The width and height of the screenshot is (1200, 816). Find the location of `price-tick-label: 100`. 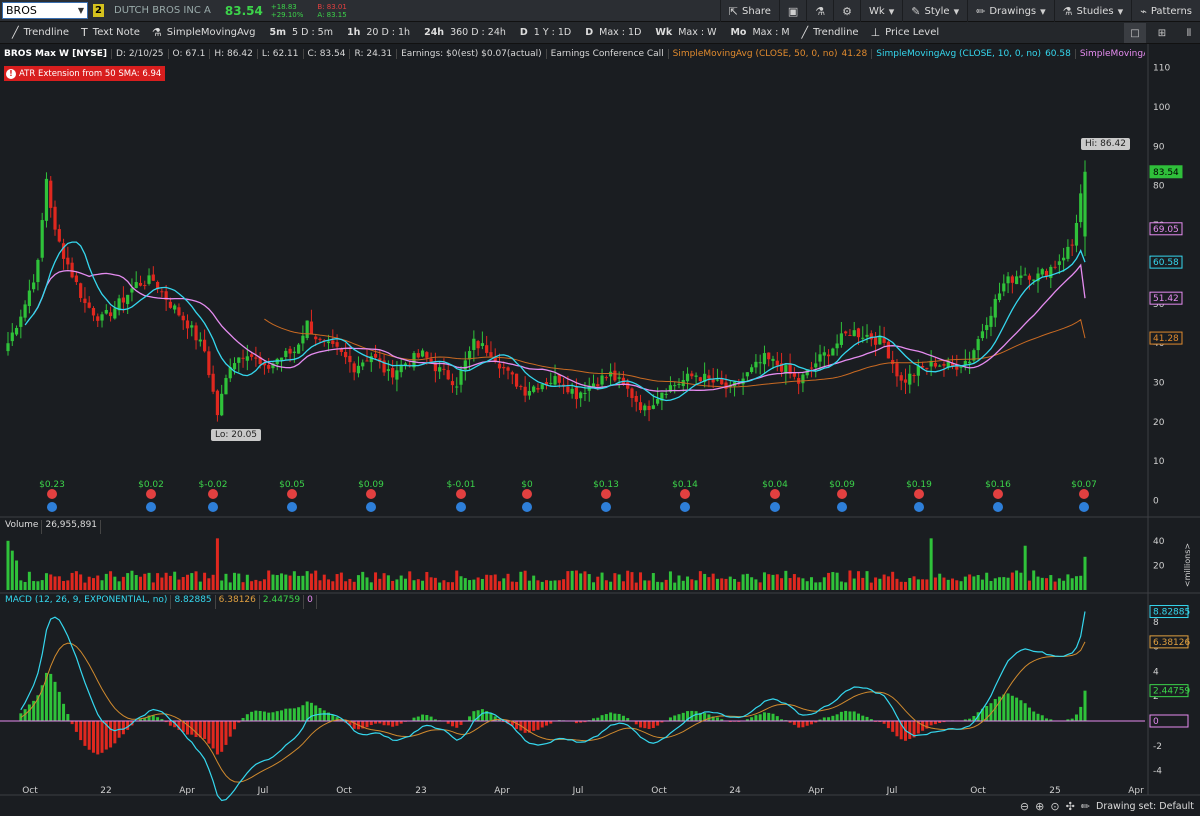

price-tick-label: 100 is located at coordinates (1161, 108).